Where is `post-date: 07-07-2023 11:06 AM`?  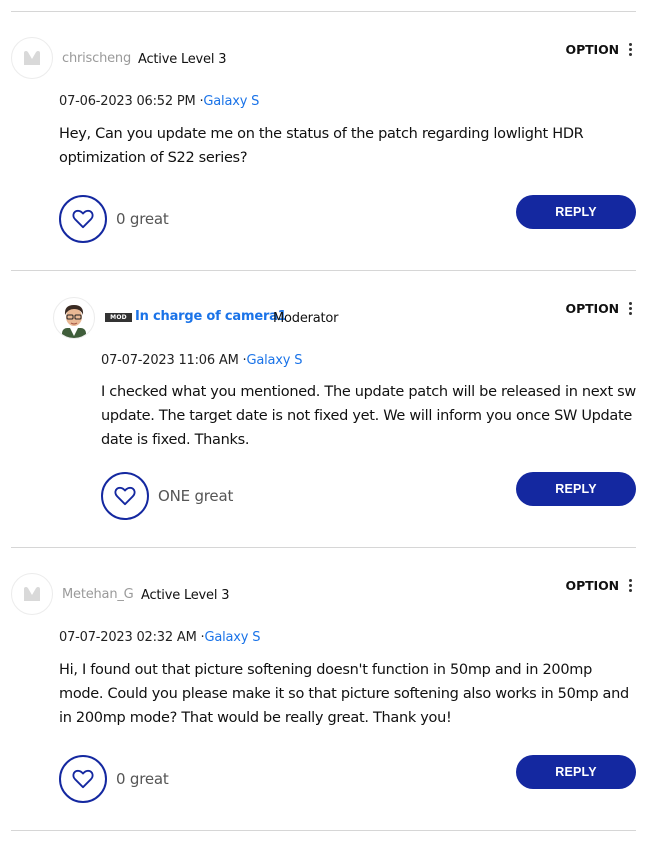
post-date: 07-07-2023 11:06 AM is located at coordinates (170, 360).